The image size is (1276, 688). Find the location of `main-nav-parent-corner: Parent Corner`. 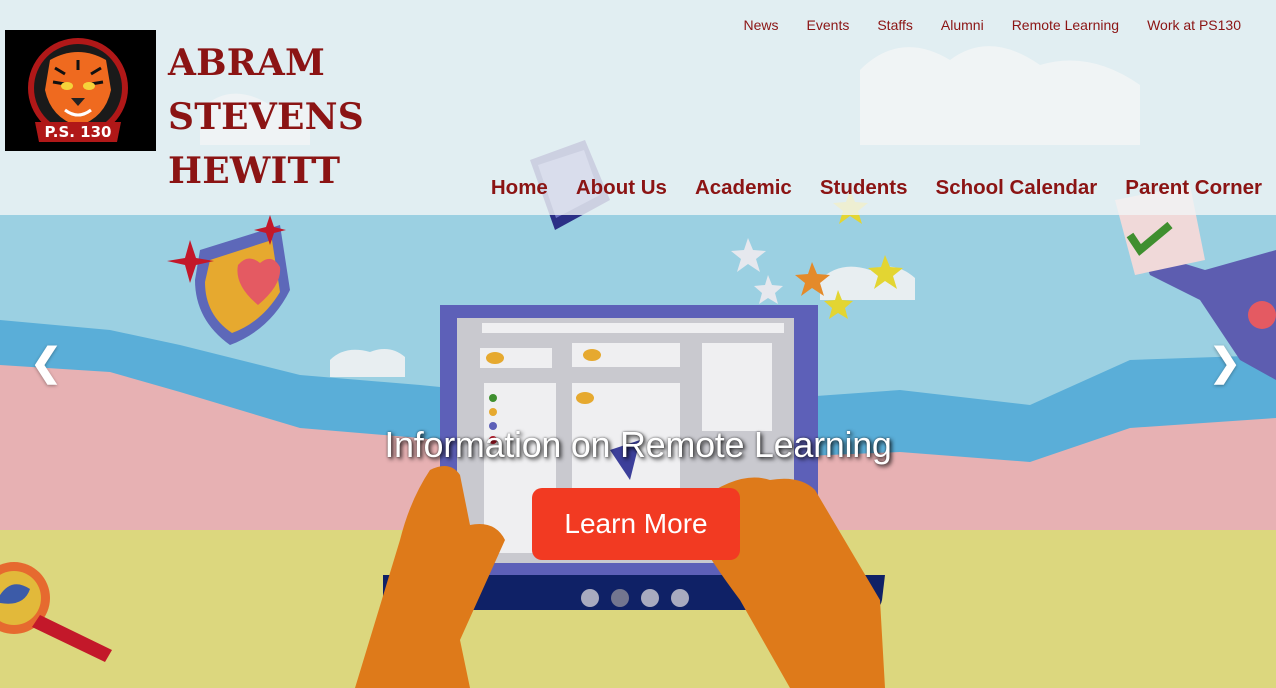

main-nav-parent-corner: Parent Corner is located at coordinates (1193, 188).